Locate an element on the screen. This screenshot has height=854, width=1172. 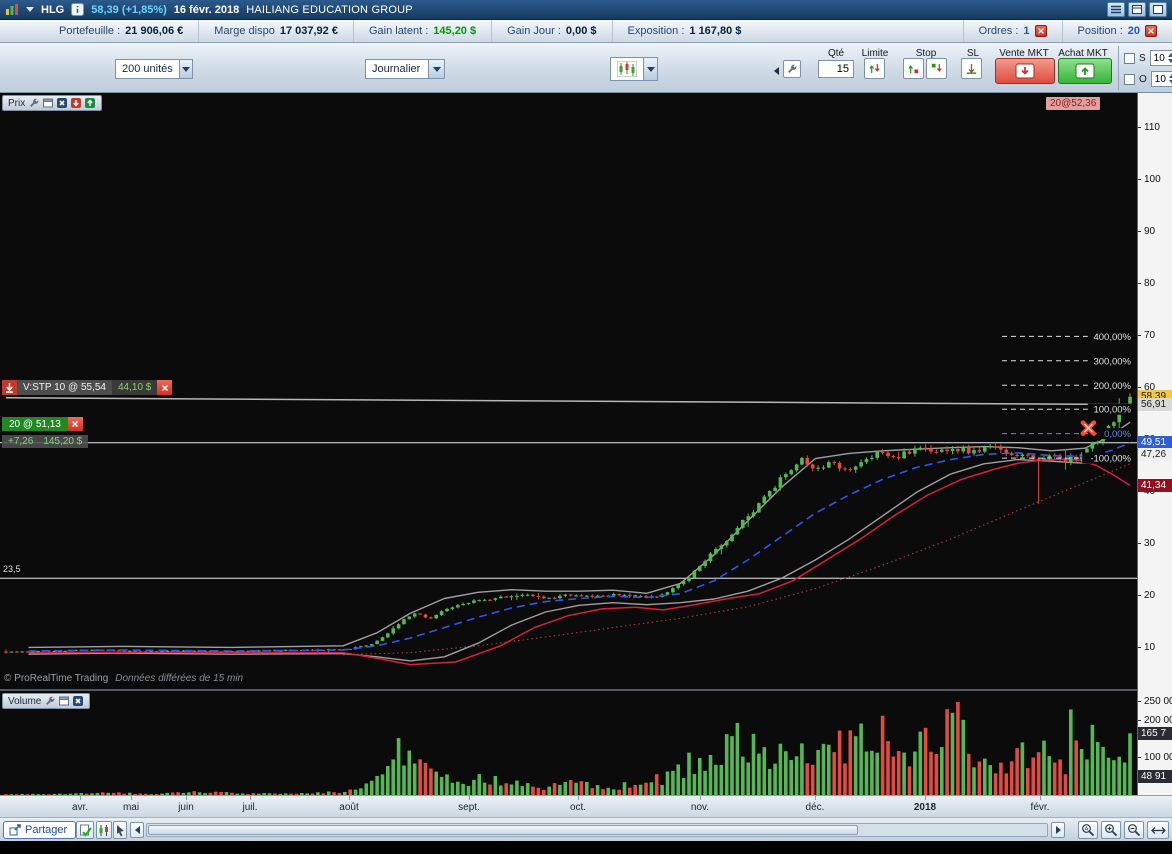
qty-input is located at coordinates (836, 69).